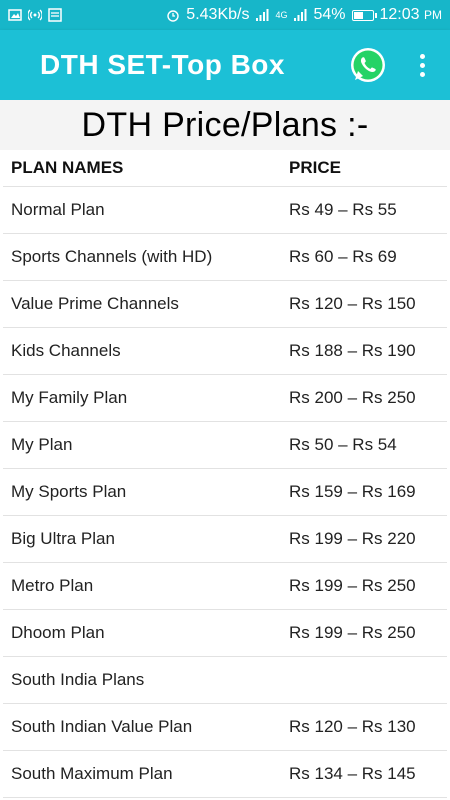  What do you see at coordinates (262, 15) in the screenshot?
I see `signal-icon` at bounding box center [262, 15].